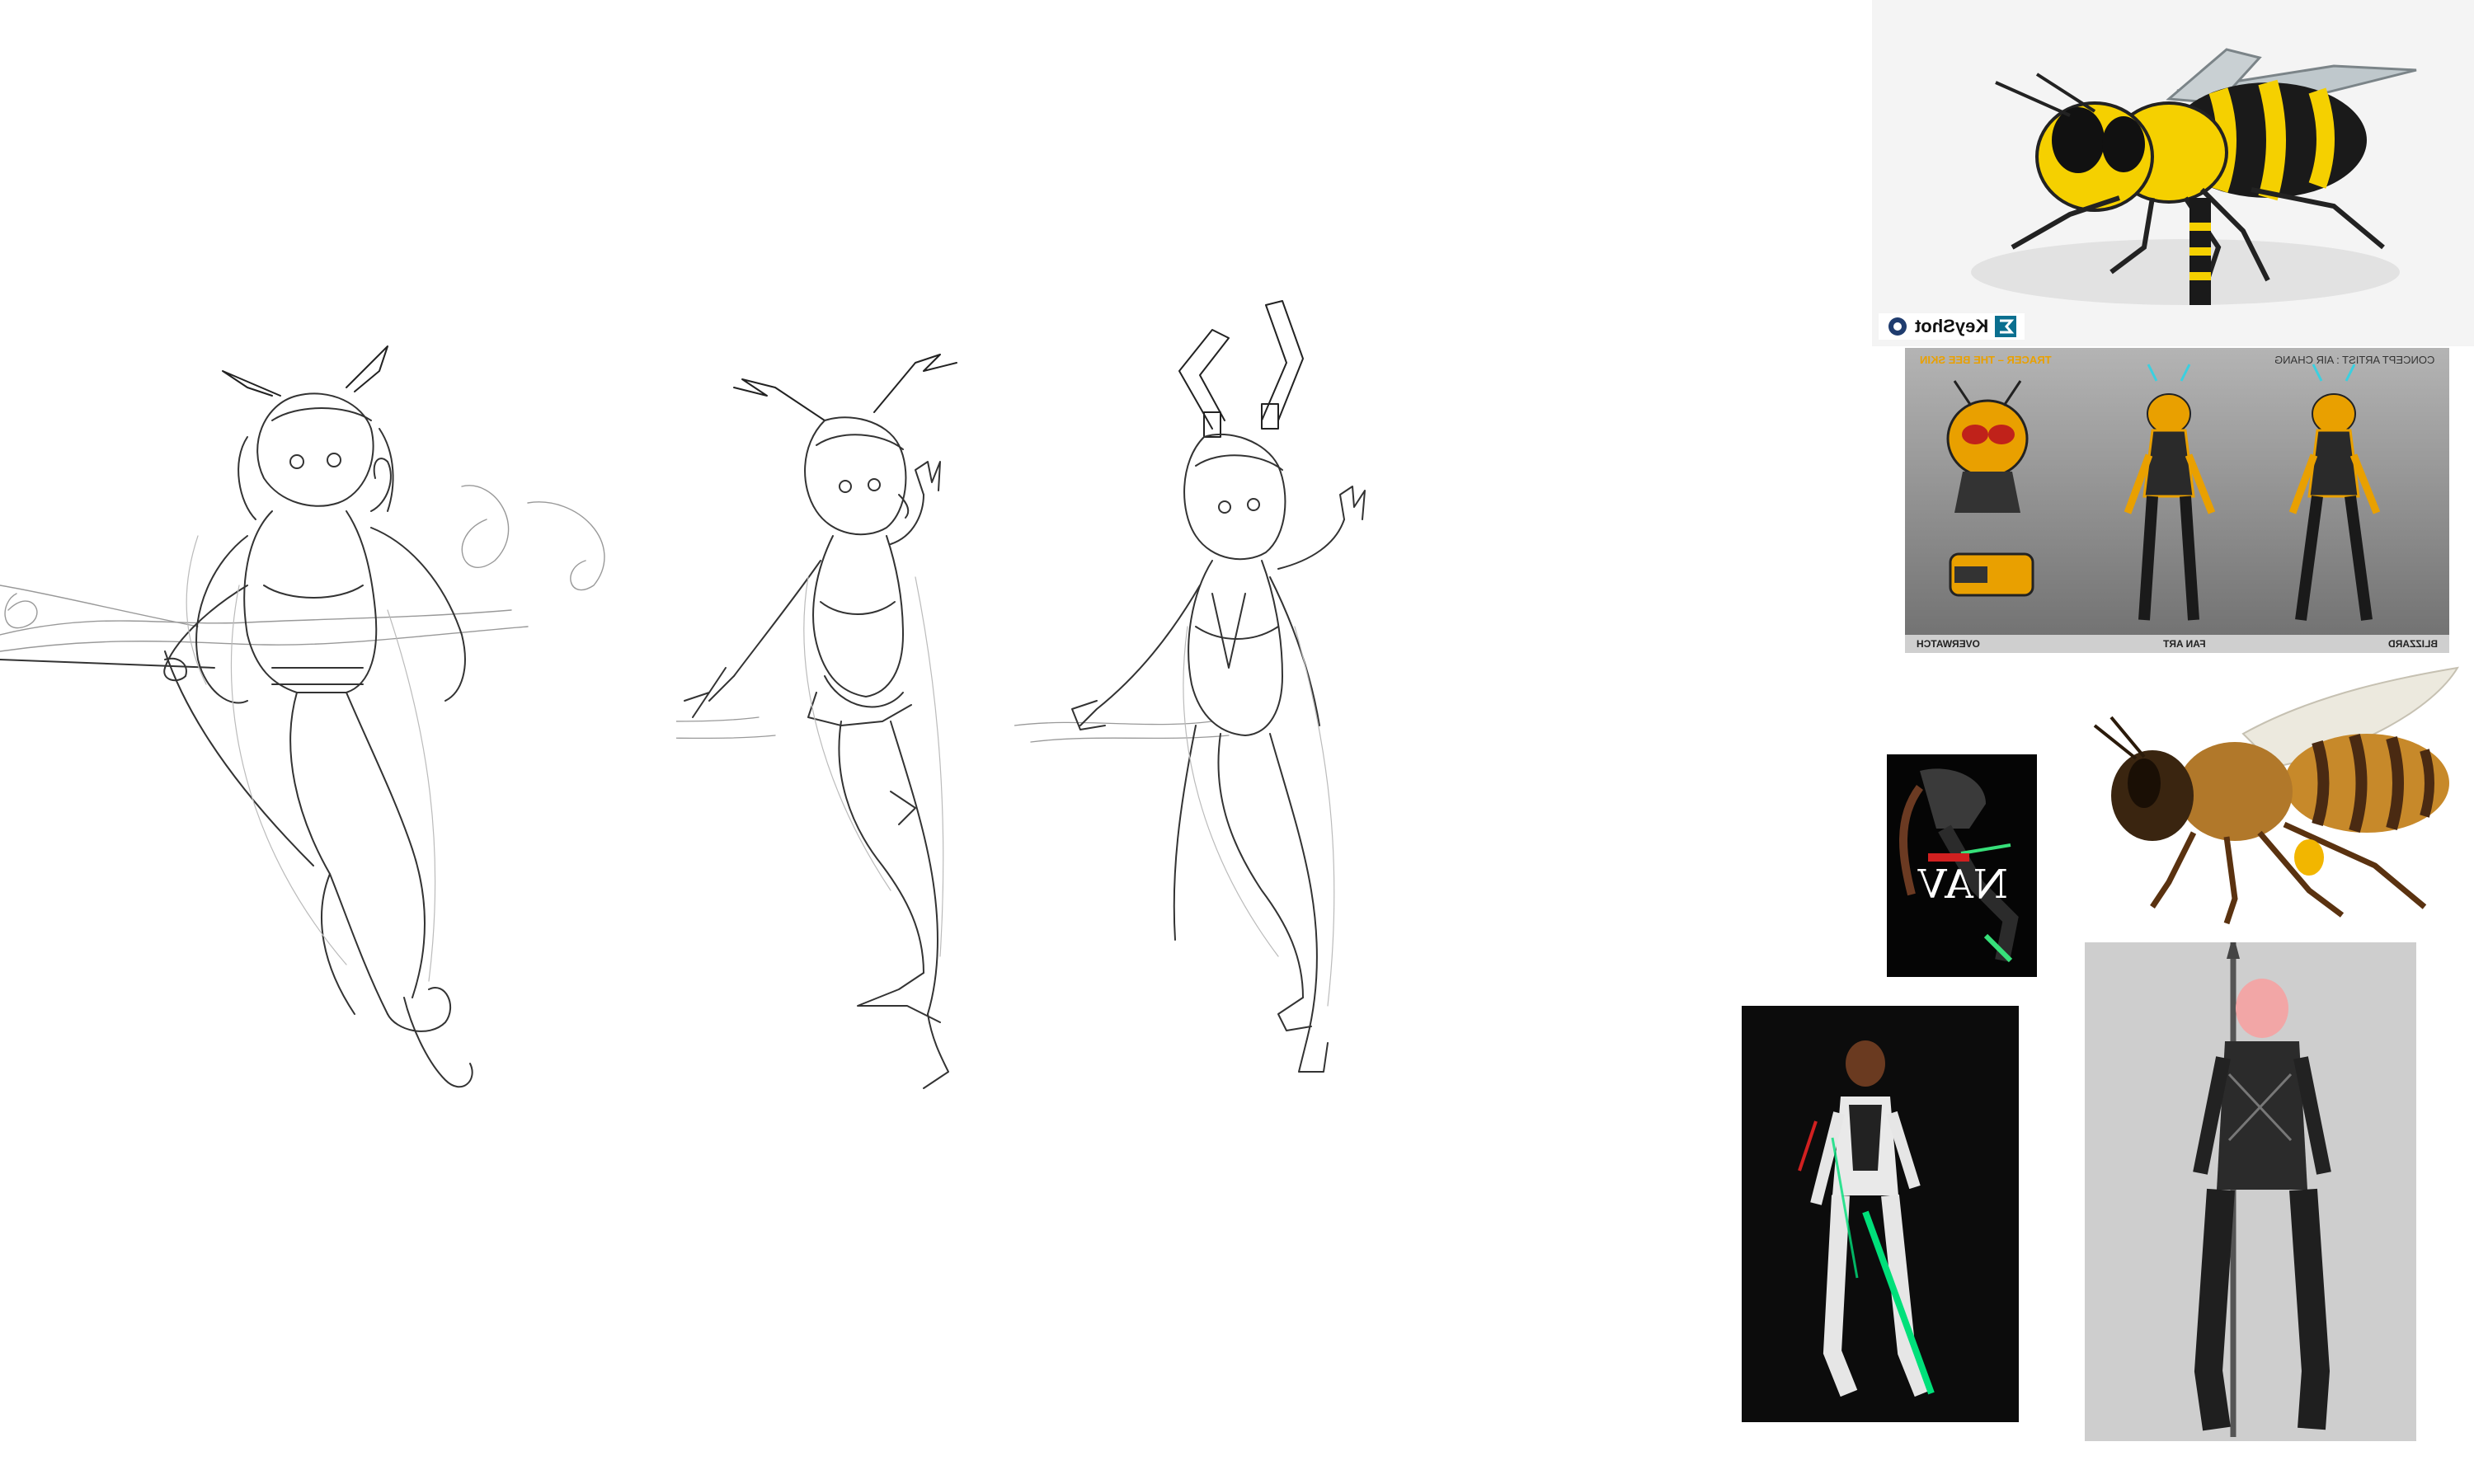  I want to click on keyshot-label: KeyShot, so click(1952, 326).